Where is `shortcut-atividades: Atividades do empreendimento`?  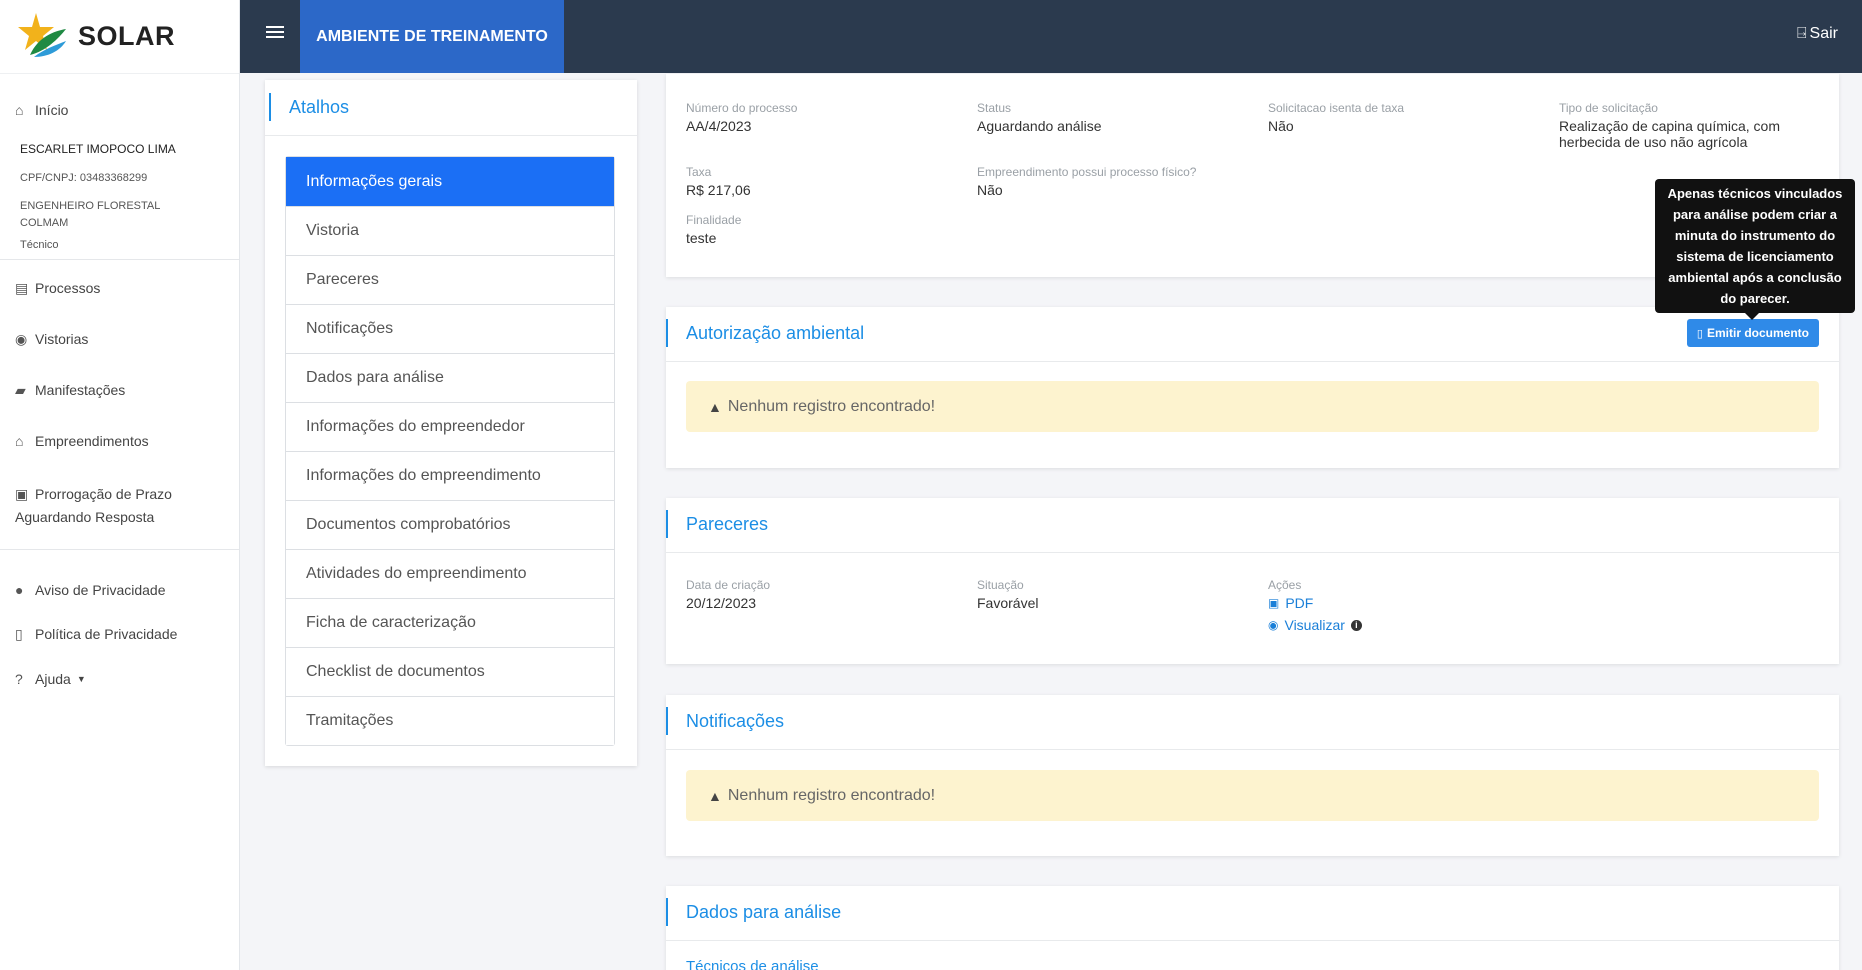 shortcut-atividades: Atividades do empreendimento is located at coordinates (450, 573).